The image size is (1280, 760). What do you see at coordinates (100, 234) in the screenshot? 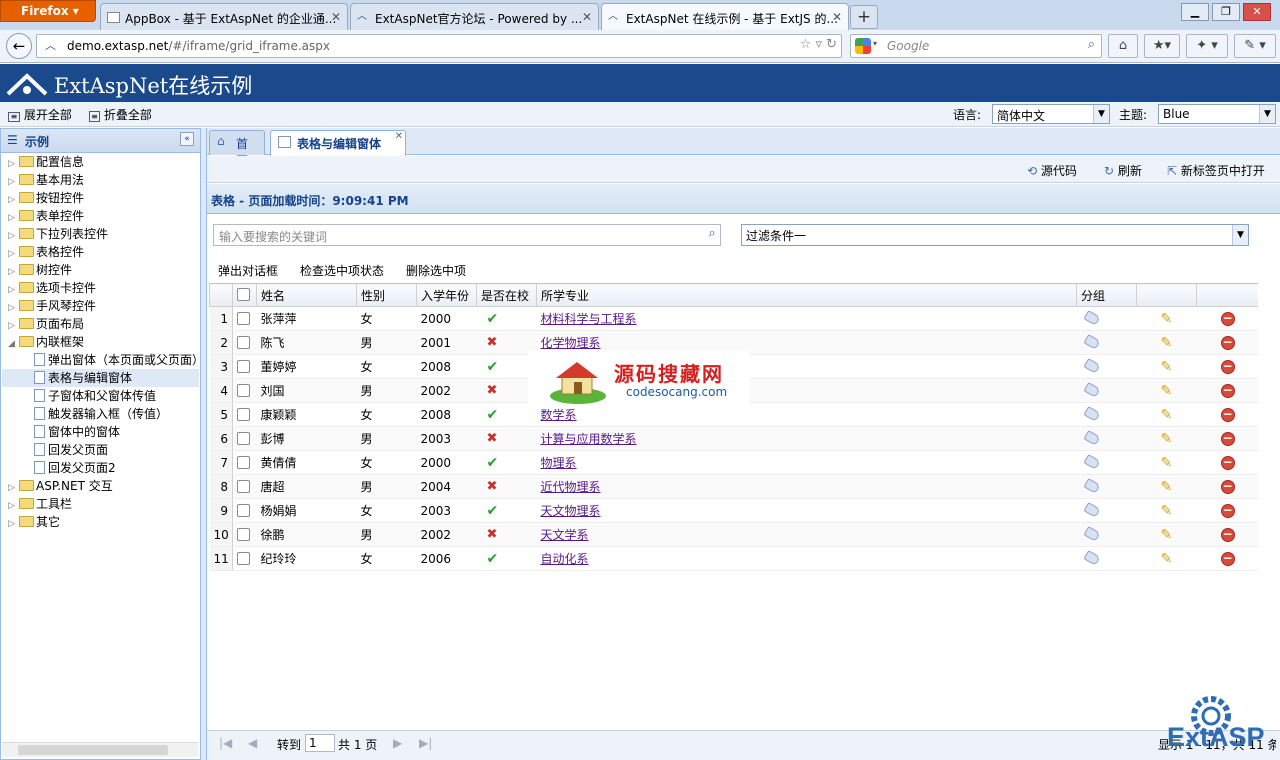
I see `sidebar-item: ▷ 下拉列表控件` at bounding box center [100, 234].